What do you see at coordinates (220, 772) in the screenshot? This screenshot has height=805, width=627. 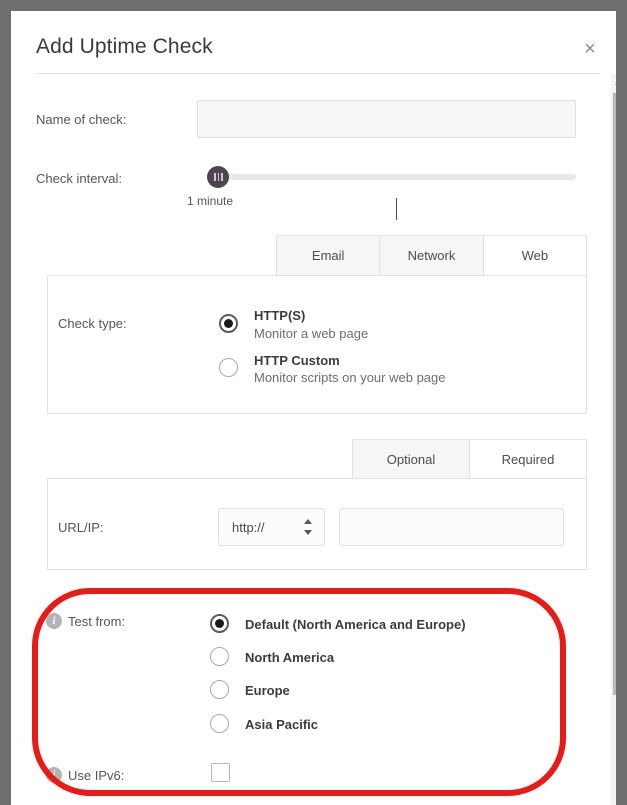 I see `use-ipv6-checkbox` at bounding box center [220, 772].